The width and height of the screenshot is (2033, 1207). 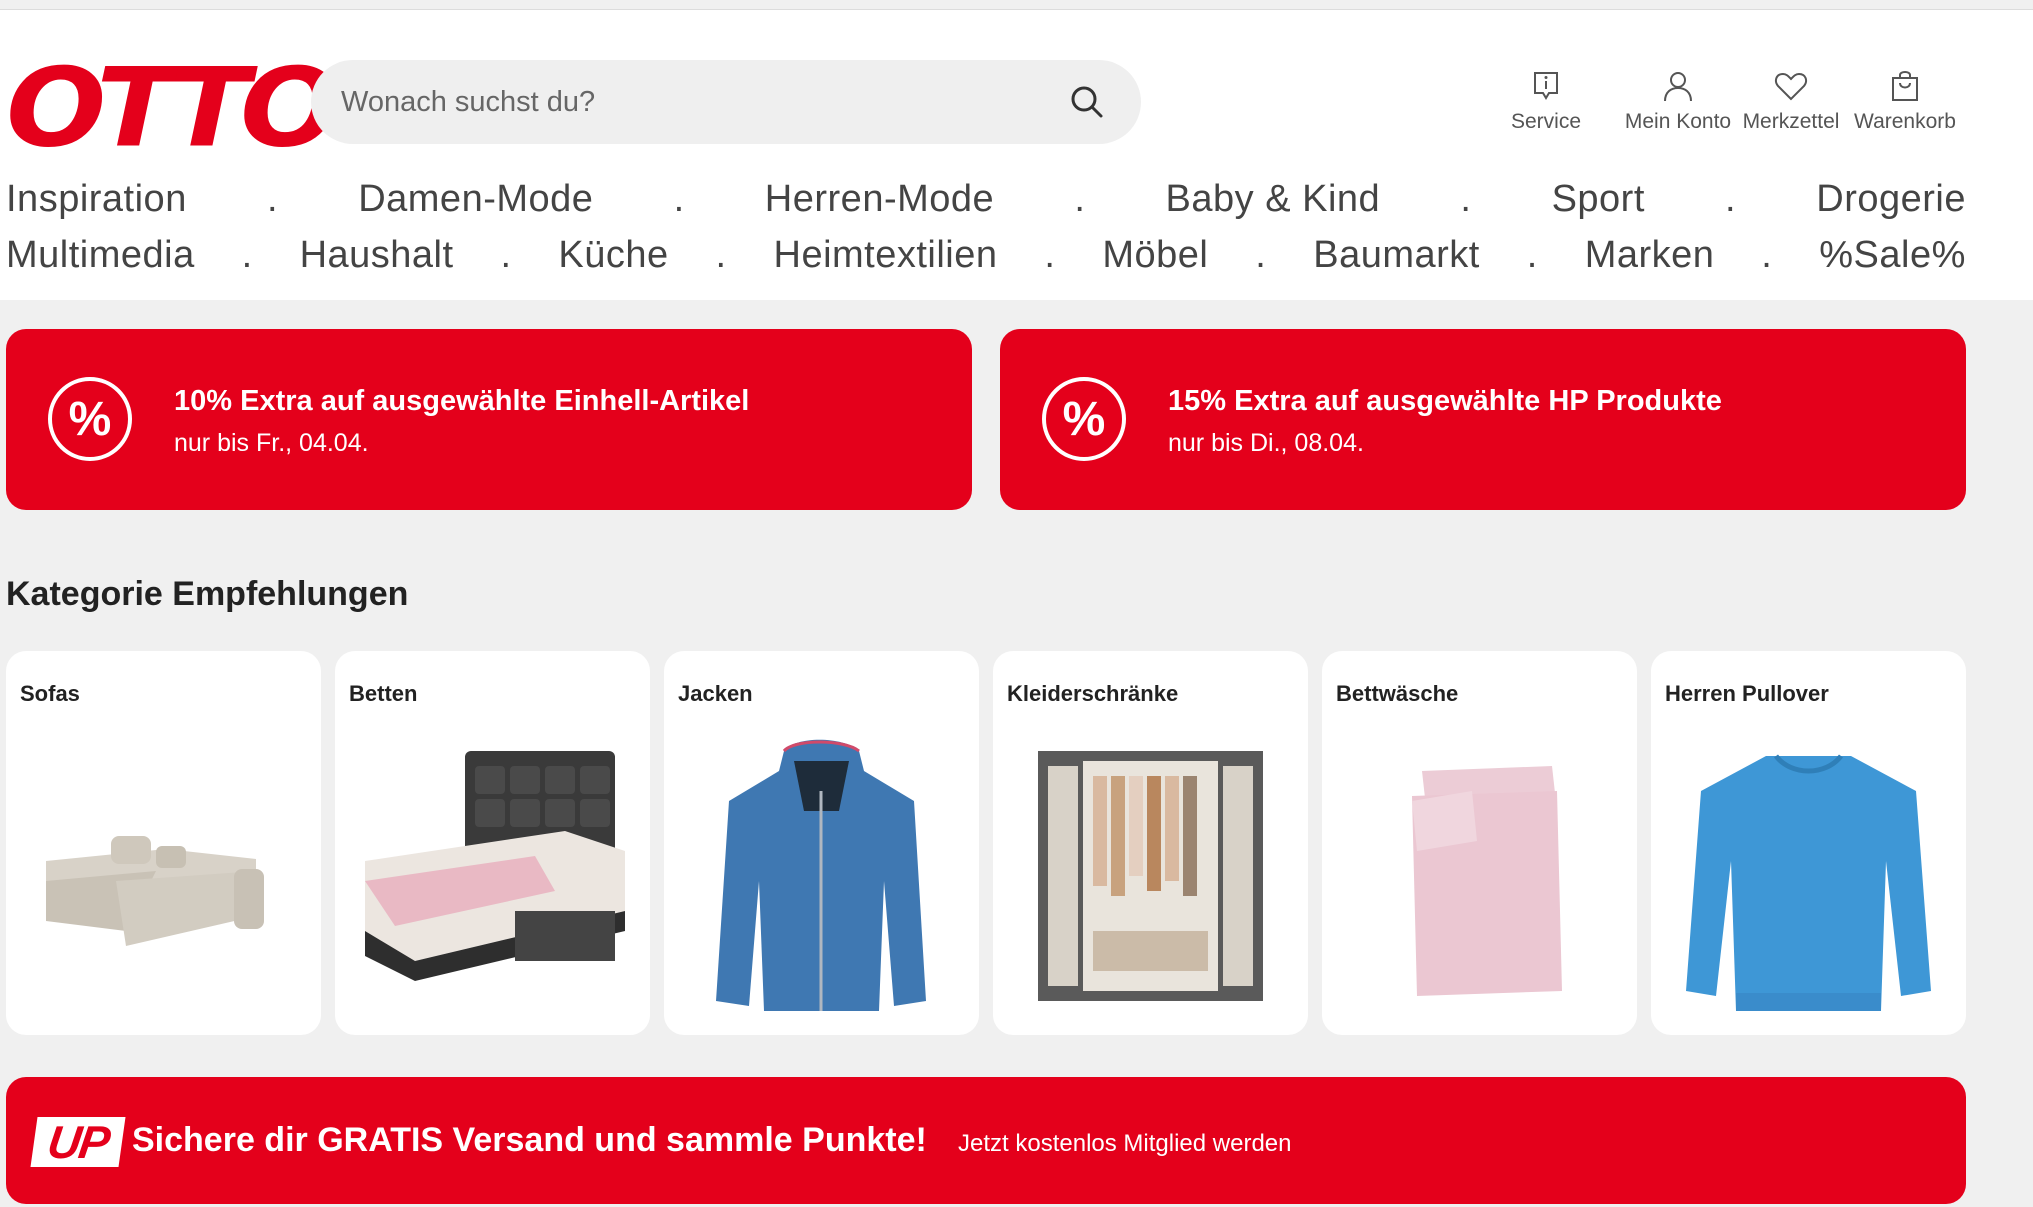 I want to click on nav-item-moebel: Möbel, so click(x=1155, y=255).